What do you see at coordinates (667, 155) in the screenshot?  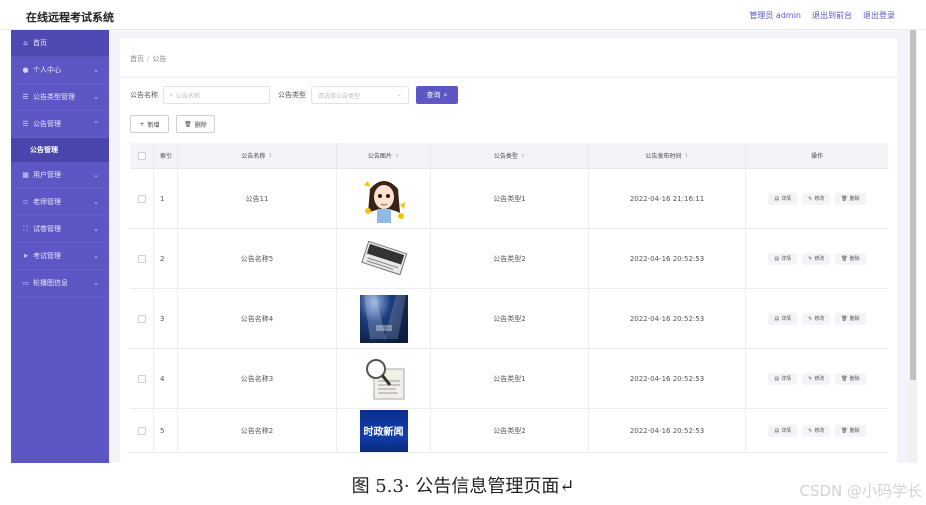 I see `header-time: 公告发布时间 ⇕` at bounding box center [667, 155].